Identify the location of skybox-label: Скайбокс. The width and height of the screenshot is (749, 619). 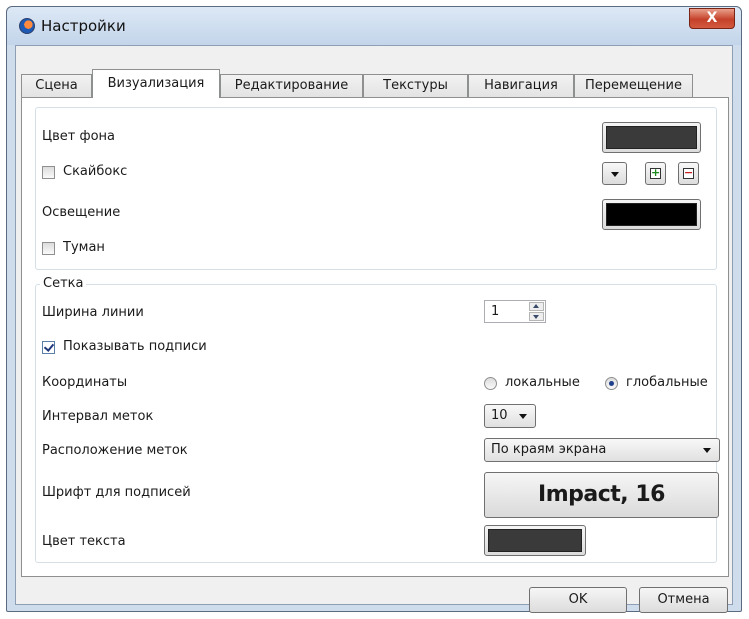
(95, 171).